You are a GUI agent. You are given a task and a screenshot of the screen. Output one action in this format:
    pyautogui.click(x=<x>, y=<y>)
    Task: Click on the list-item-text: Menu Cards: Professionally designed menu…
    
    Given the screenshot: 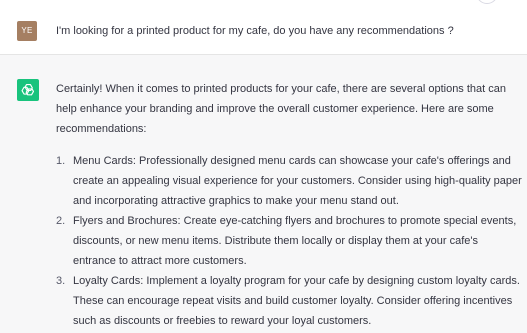 What is the action you would take?
    pyautogui.click(x=297, y=181)
    